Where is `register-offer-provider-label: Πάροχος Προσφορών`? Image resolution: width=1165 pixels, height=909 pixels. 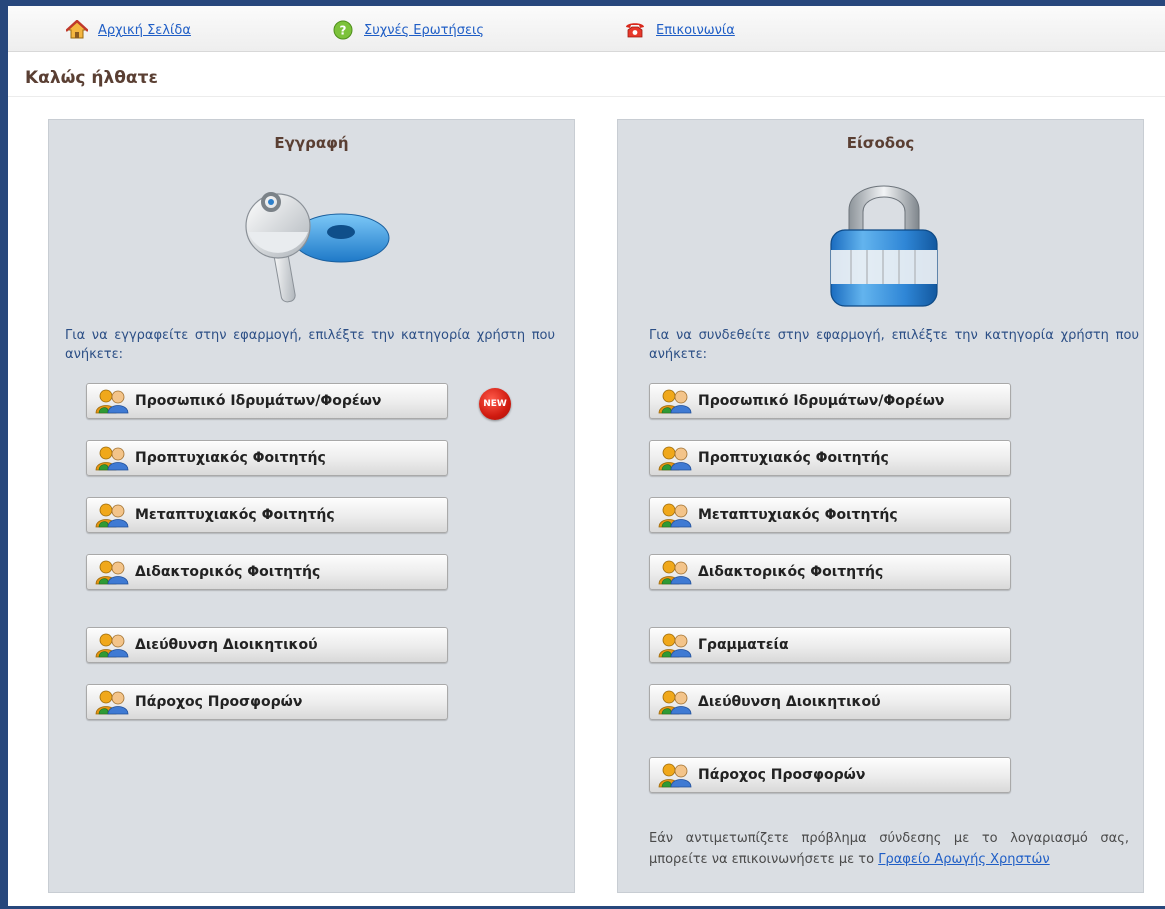 register-offer-provider-label: Πάροχος Προσφορών is located at coordinates (219, 702).